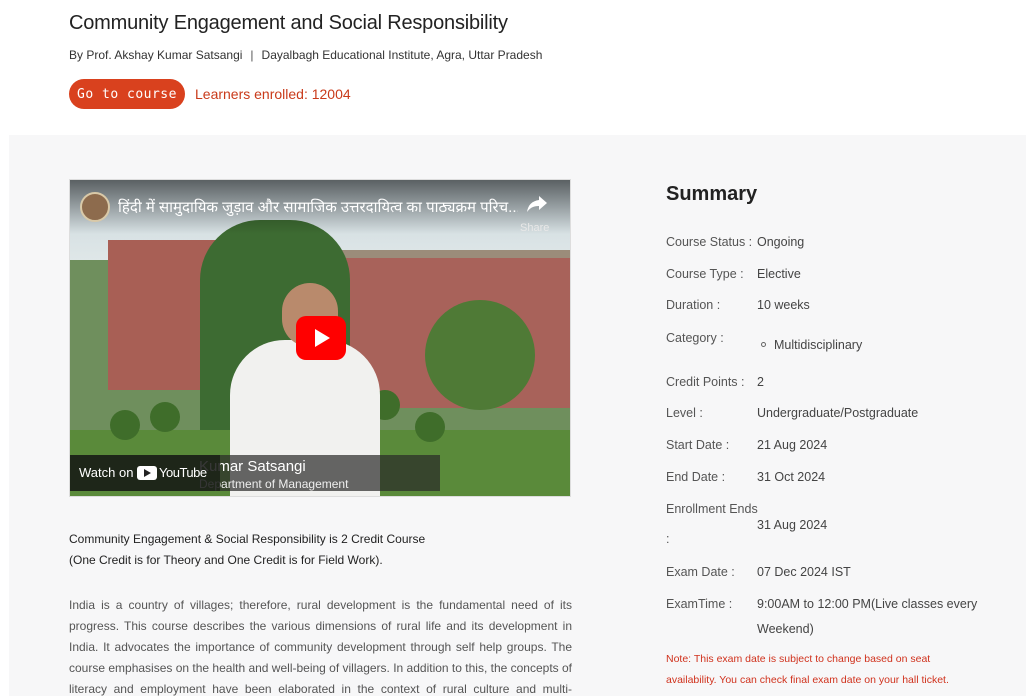 Image resolution: width=1026 pixels, height=696 pixels. What do you see at coordinates (480, 355) in the screenshot?
I see `video-frame-tree` at bounding box center [480, 355].